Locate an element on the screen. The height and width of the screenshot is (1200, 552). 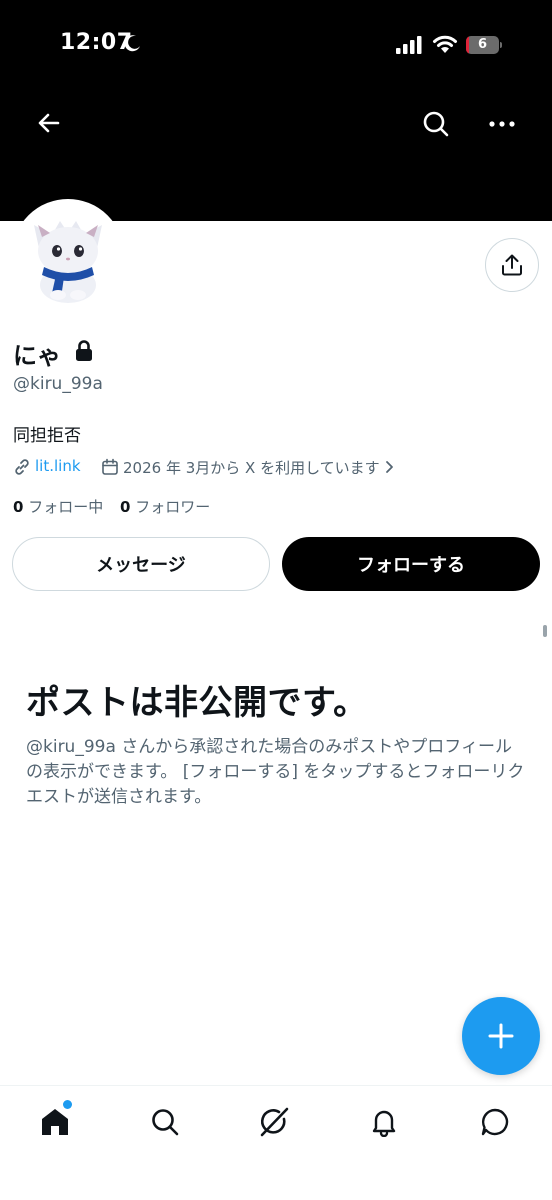
display-name: にゃ is located at coordinates (37, 356).